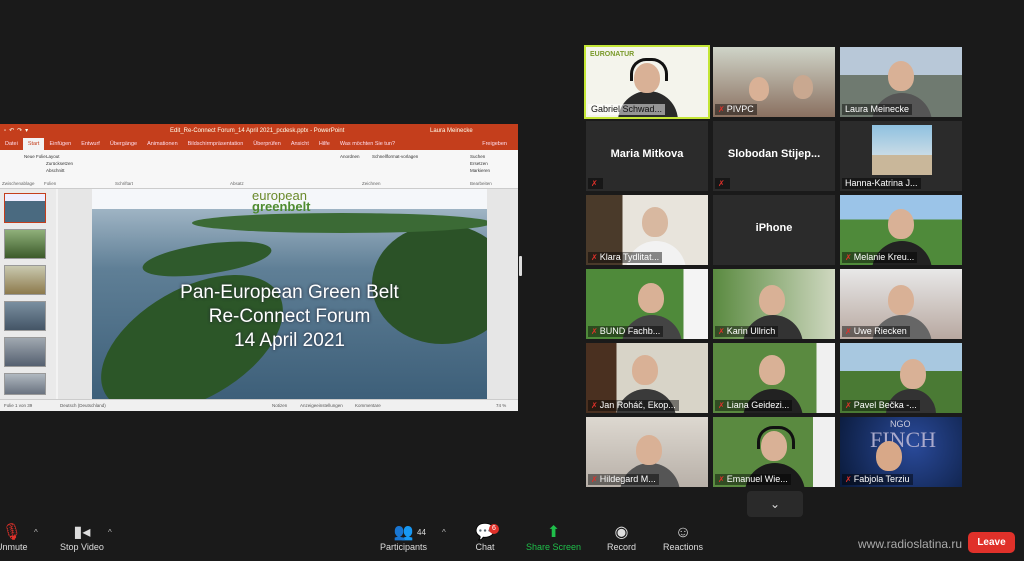 The height and width of the screenshot is (561, 1024). I want to click on group-slides: Folien, so click(50, 183).